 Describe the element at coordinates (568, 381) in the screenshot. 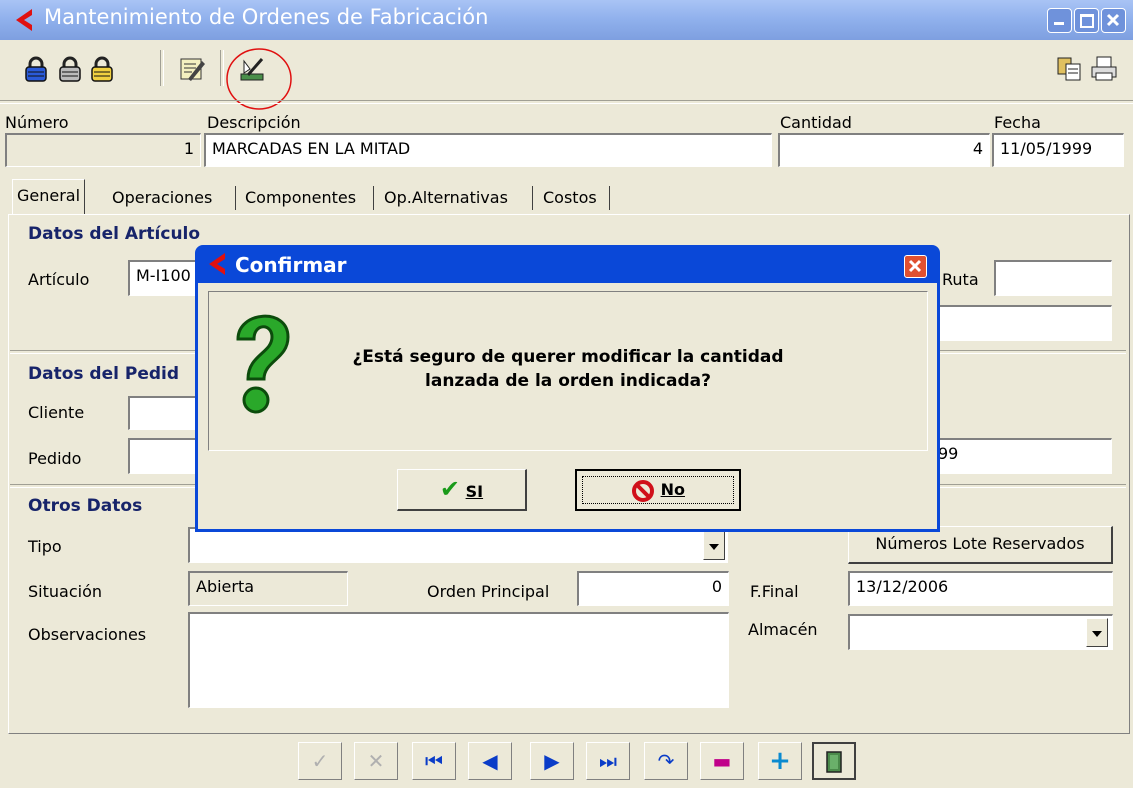

I see `message-line-2: lanzada de la orden indicada?` at that location.